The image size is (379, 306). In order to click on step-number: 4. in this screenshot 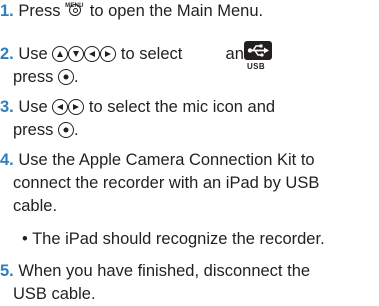, I will do `click(7, 160)`.